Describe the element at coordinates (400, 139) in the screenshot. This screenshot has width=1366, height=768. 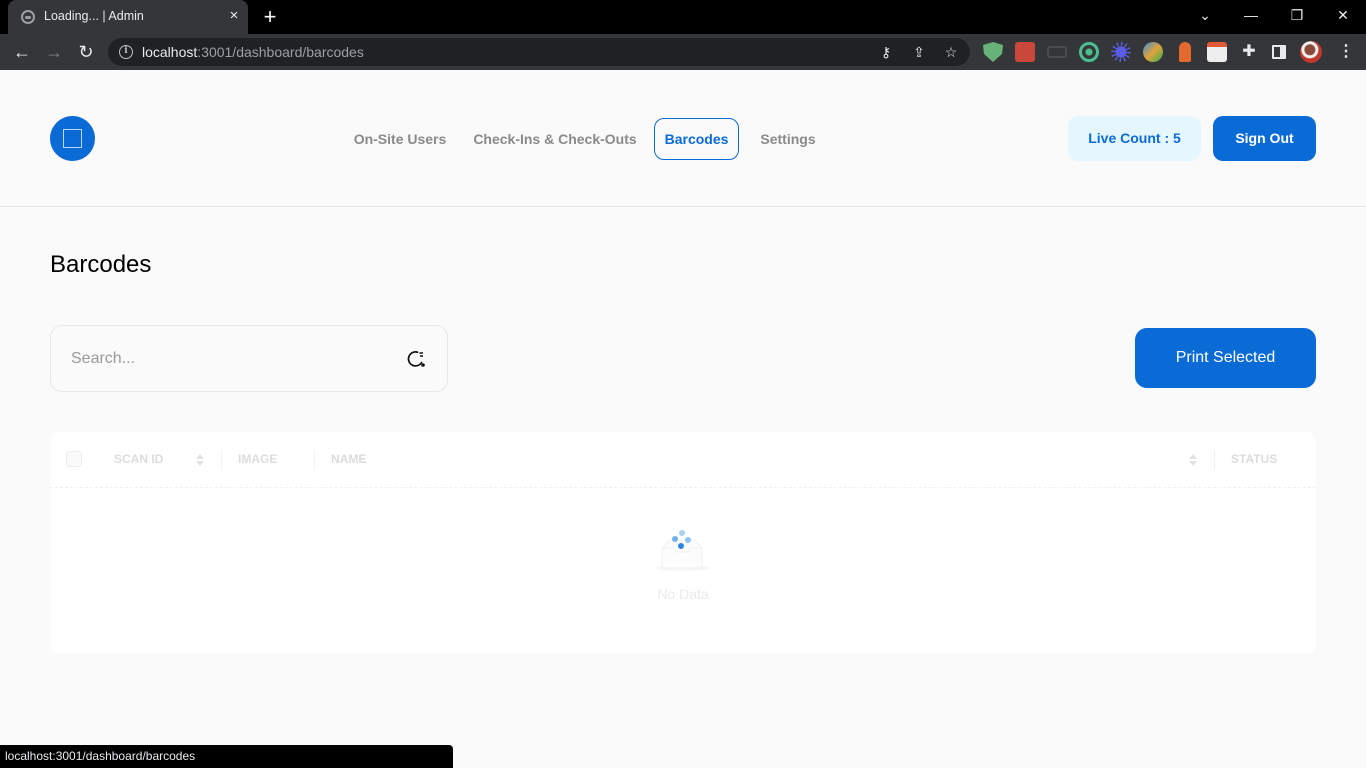
I see `nav-on-site-users: On-Site Users` at that location.